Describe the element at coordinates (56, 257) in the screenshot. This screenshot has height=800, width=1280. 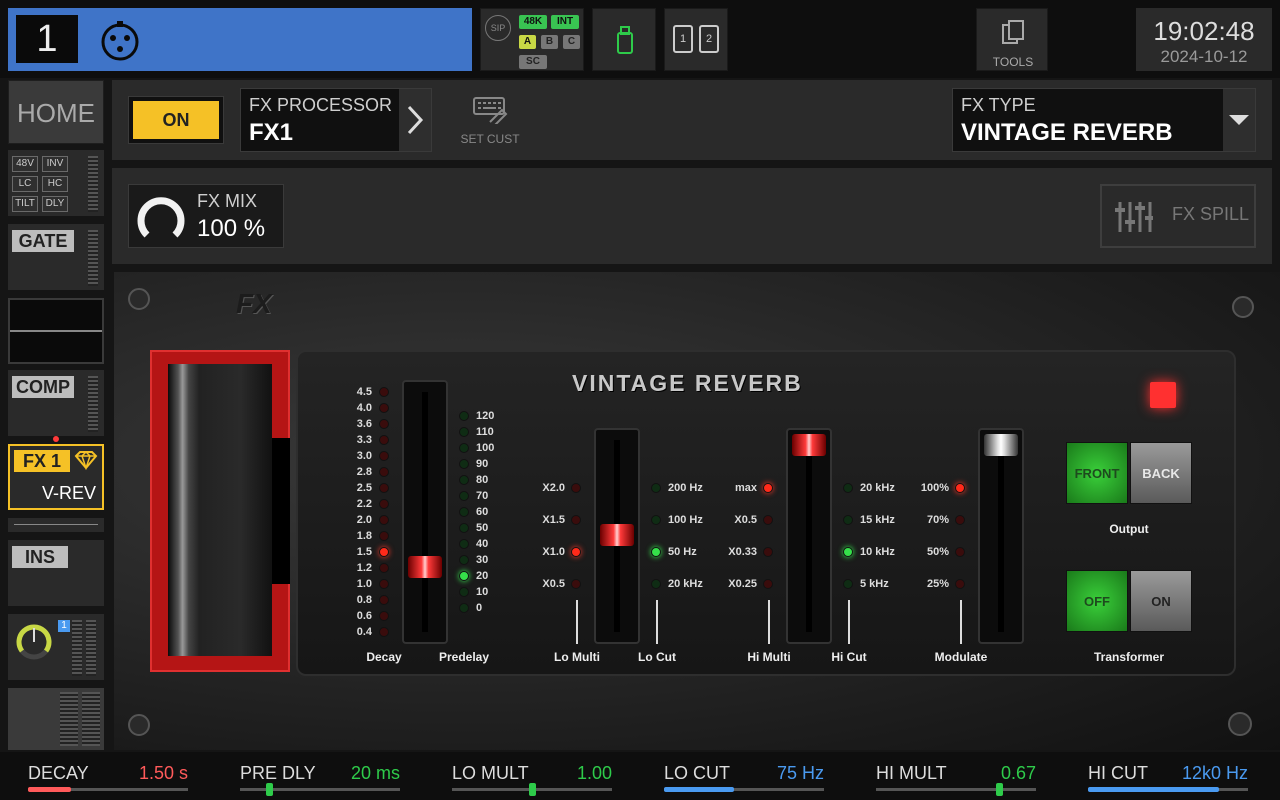
I see `gate-block: GATE` at that location.